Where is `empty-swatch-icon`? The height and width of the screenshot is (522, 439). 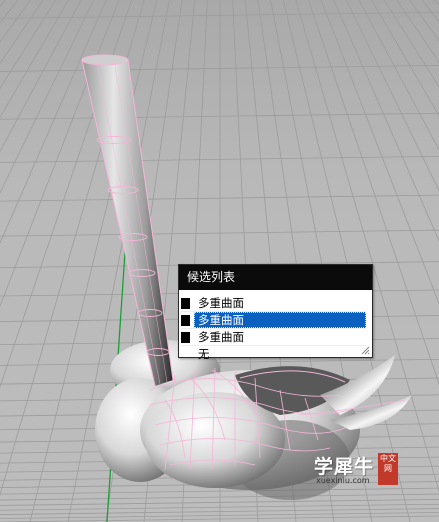 empty-swatch-icon is located at coordinates (185, 354).